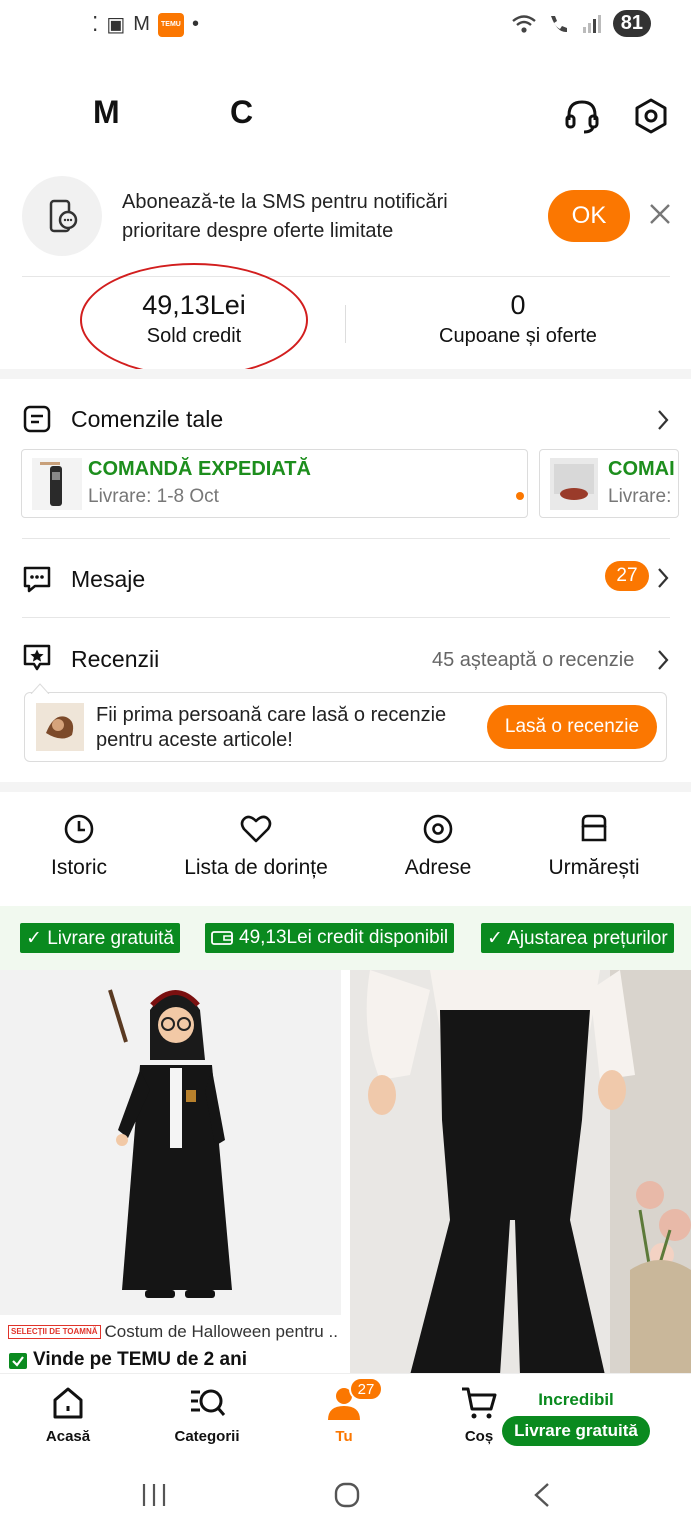 This screenshot has width=691, height=1536. What do you see at coordinates (208, 1402) in the screenshot?
I see `category-search-icon` at bounding box center [208, 1402].